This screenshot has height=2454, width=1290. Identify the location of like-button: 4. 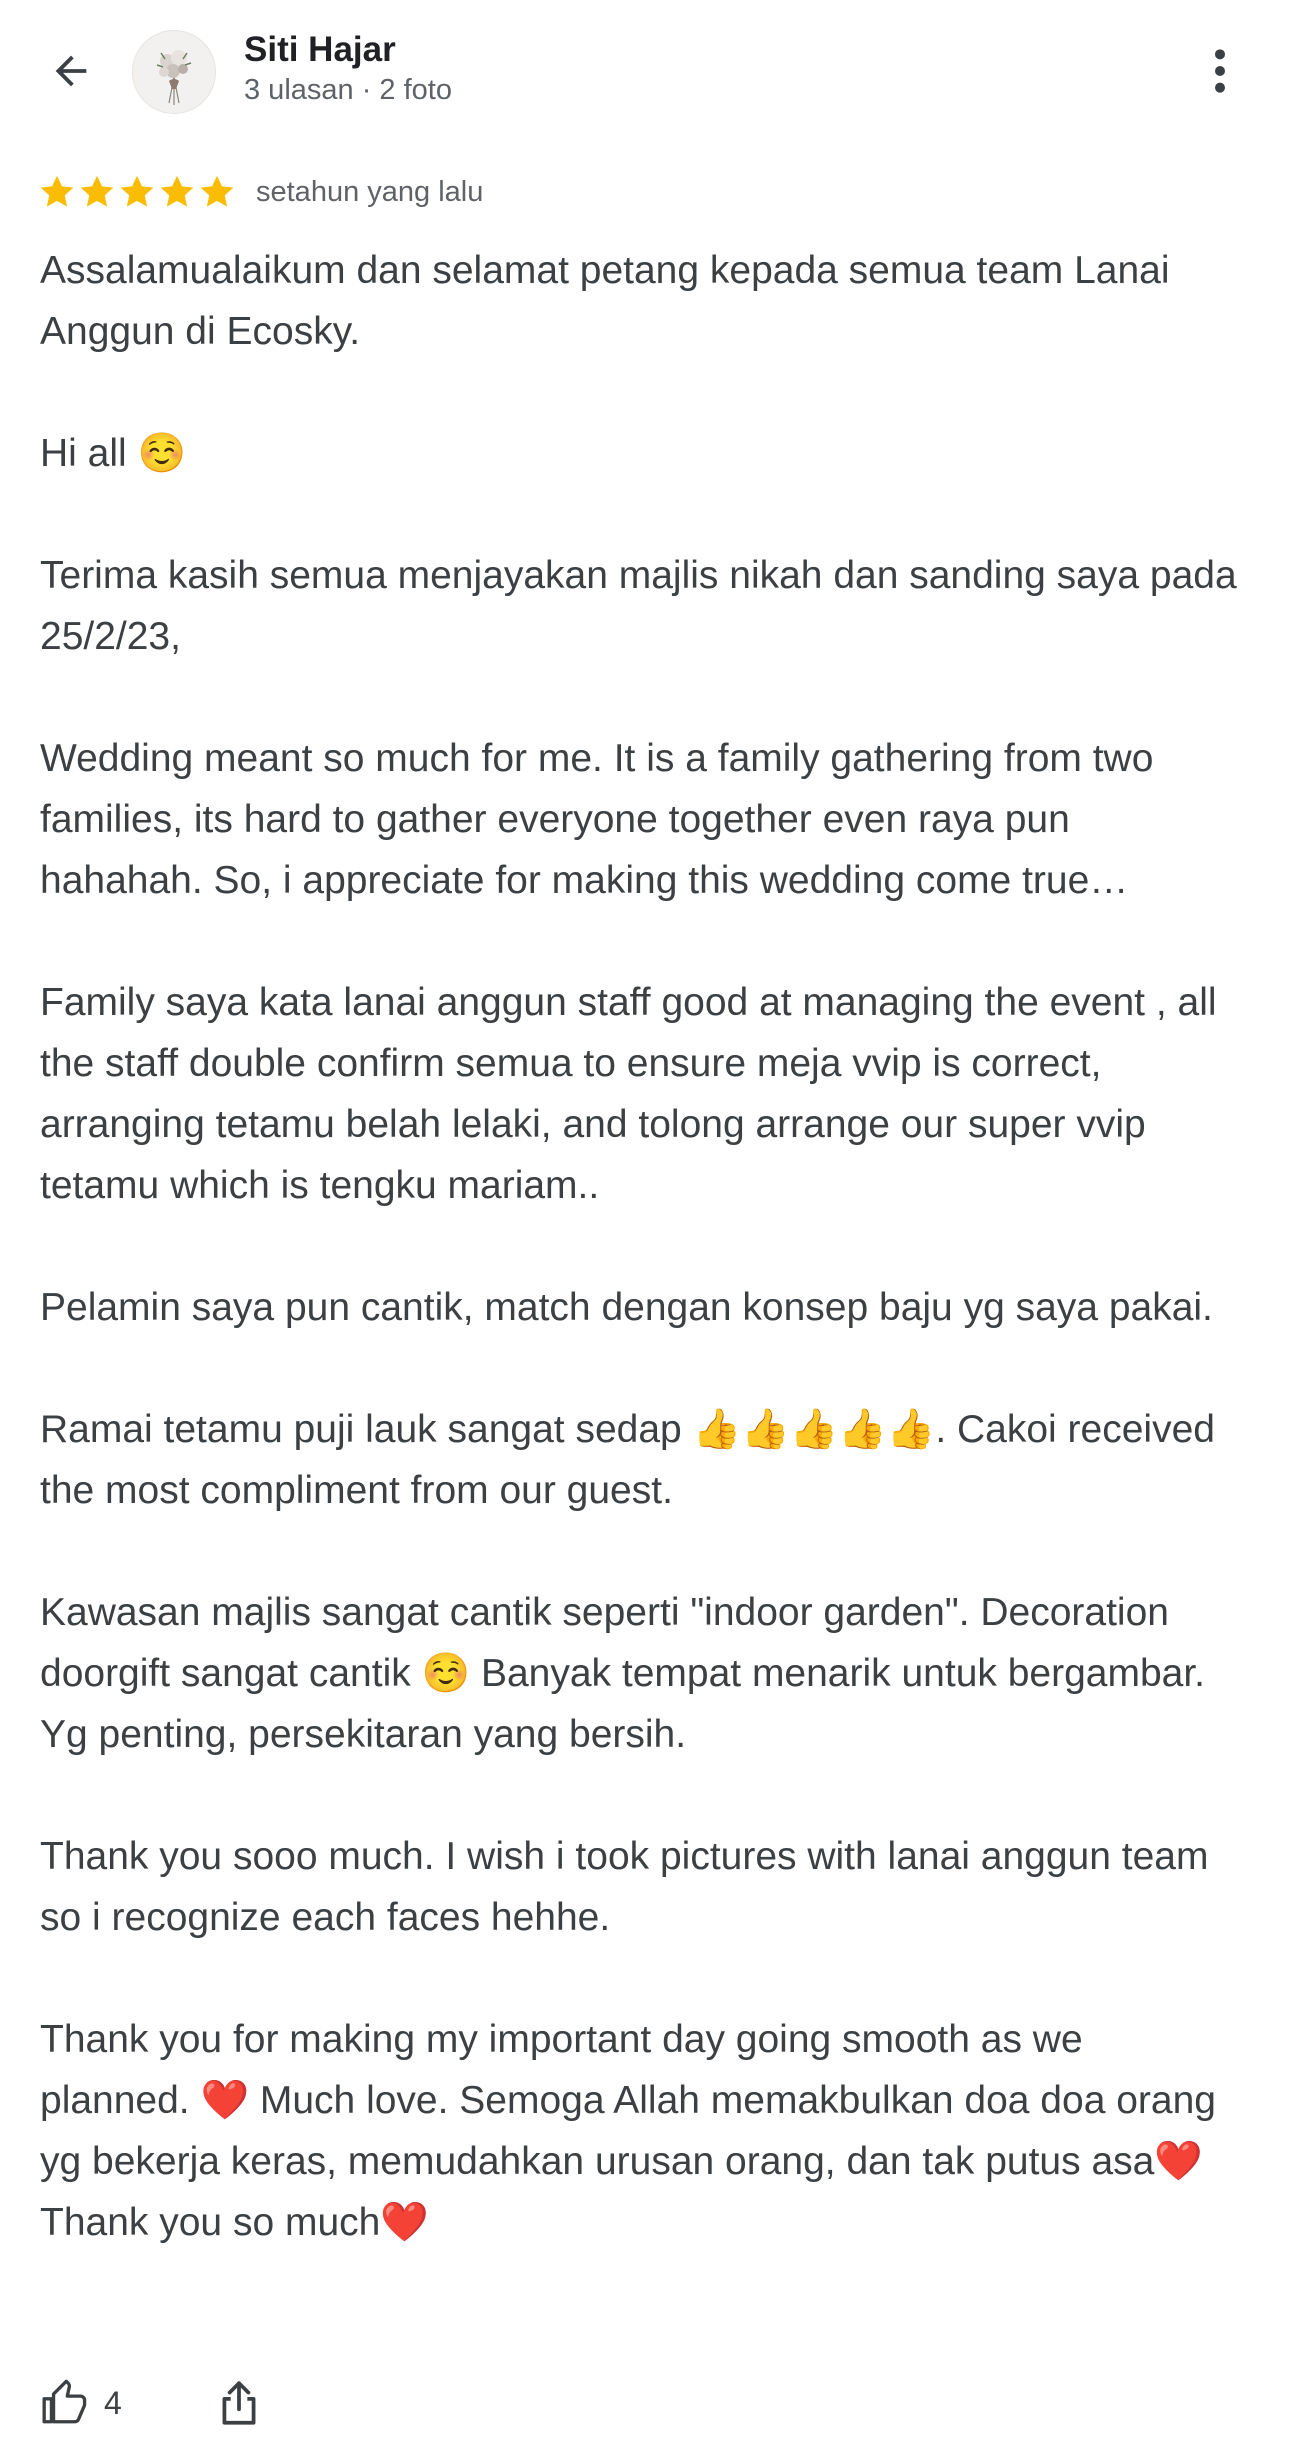
(81, 2403).